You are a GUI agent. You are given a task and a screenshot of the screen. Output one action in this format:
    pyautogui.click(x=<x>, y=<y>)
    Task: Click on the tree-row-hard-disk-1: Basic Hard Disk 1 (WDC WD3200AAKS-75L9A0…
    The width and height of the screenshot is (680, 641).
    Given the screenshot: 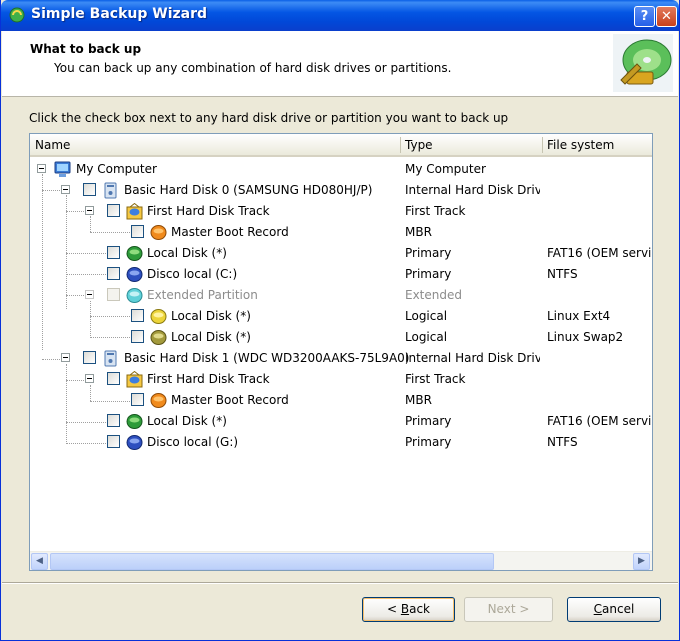 What is the action you would take?
    pyautogui.click(x=341, y=358)
    